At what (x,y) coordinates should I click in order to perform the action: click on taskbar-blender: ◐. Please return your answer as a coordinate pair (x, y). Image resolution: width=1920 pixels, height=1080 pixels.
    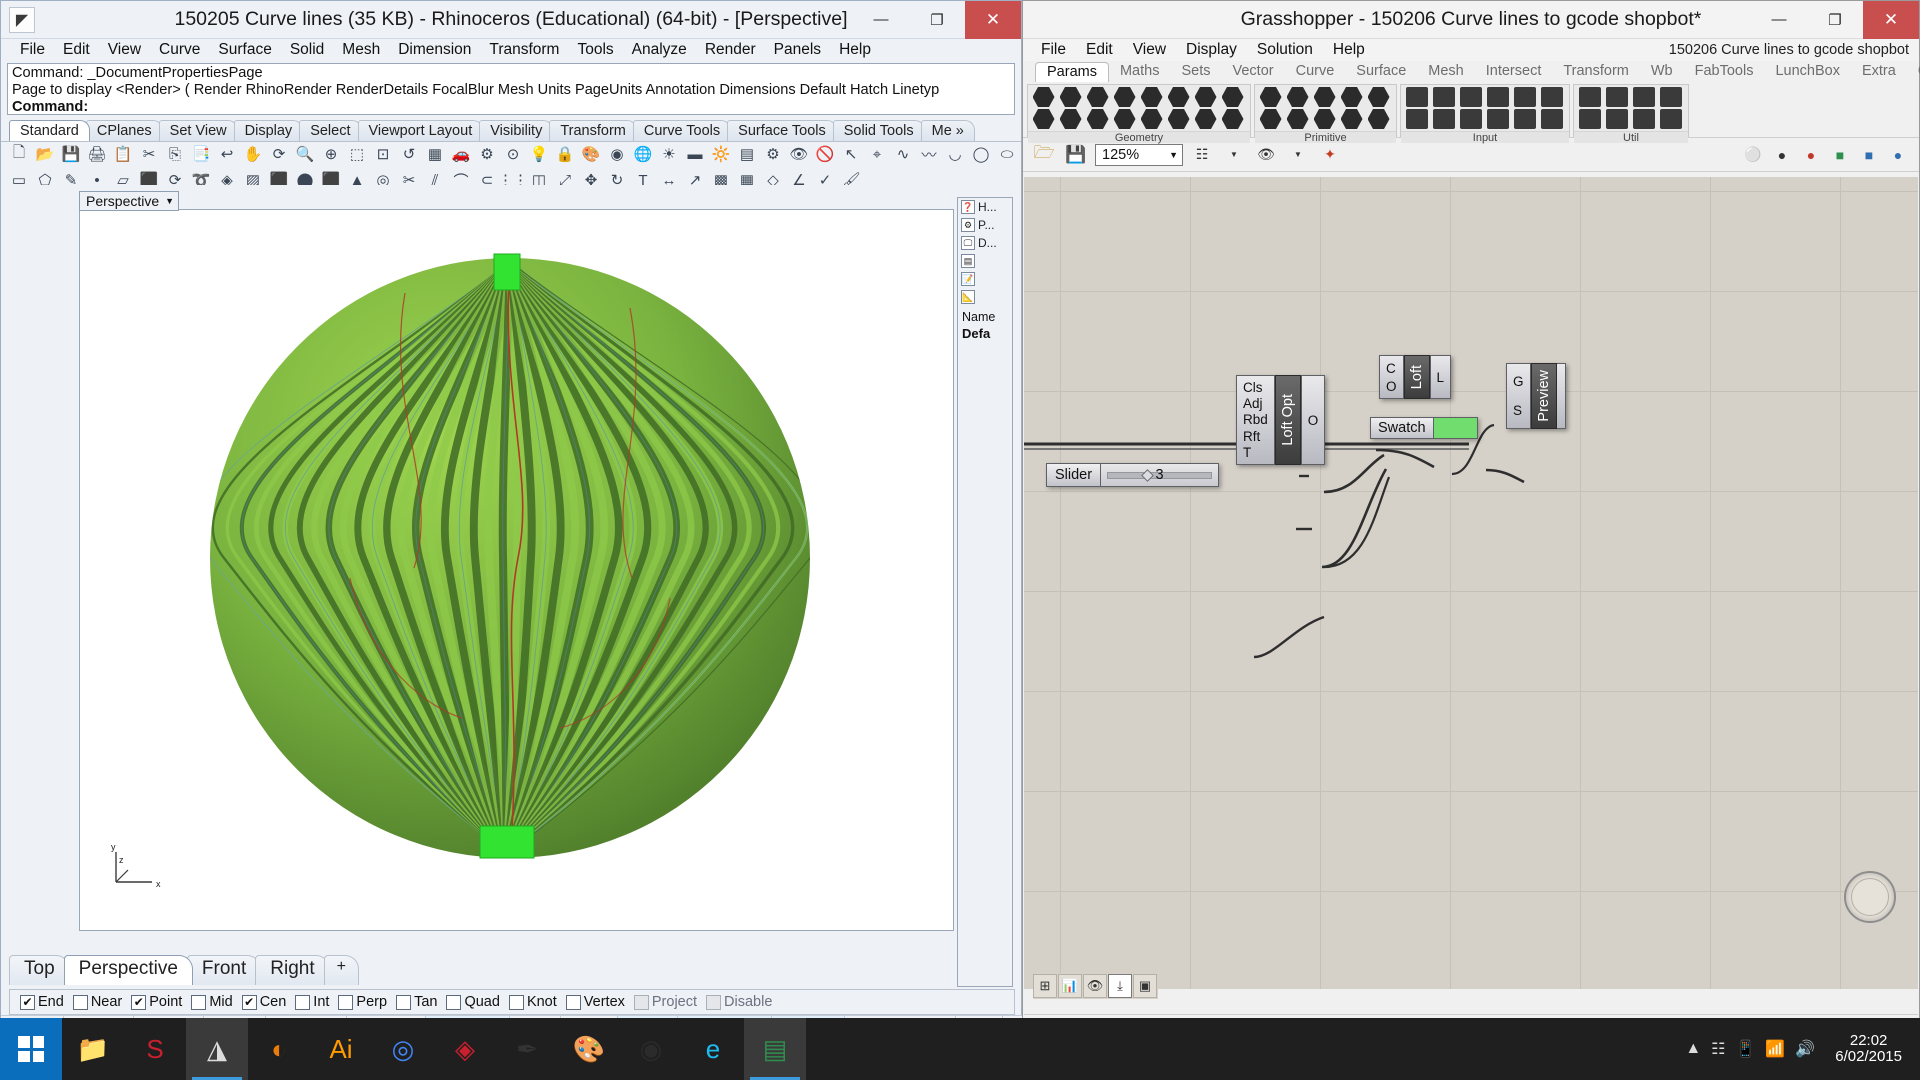
    Looking at the image, I should click on (279, 1049).